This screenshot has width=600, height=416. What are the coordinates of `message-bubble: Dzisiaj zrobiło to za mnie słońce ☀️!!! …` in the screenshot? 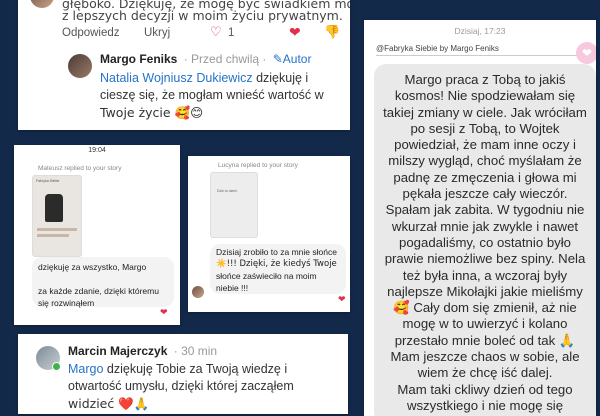 It's located at (278, 269).